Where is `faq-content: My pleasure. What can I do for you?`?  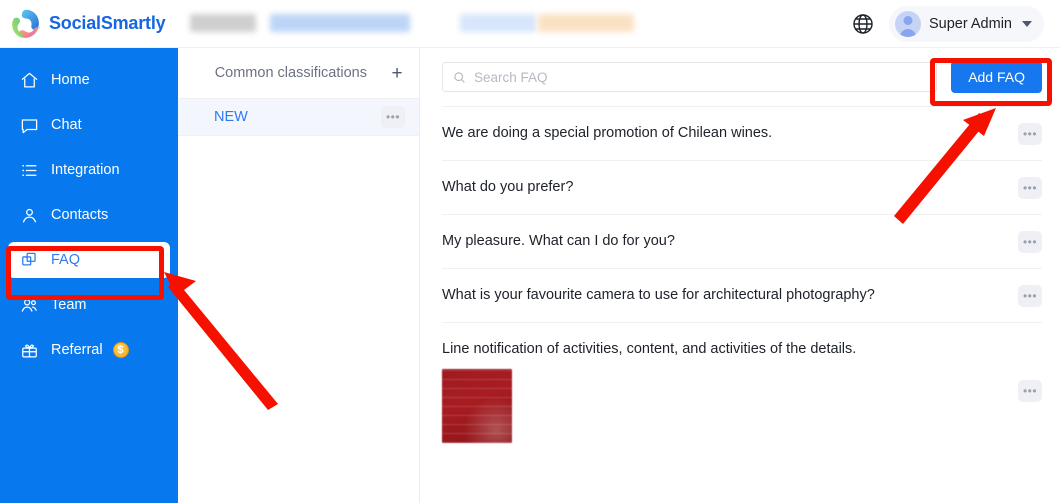 faq-content: My pleasure. What can I do for you? is located at coordinates (724, 241).